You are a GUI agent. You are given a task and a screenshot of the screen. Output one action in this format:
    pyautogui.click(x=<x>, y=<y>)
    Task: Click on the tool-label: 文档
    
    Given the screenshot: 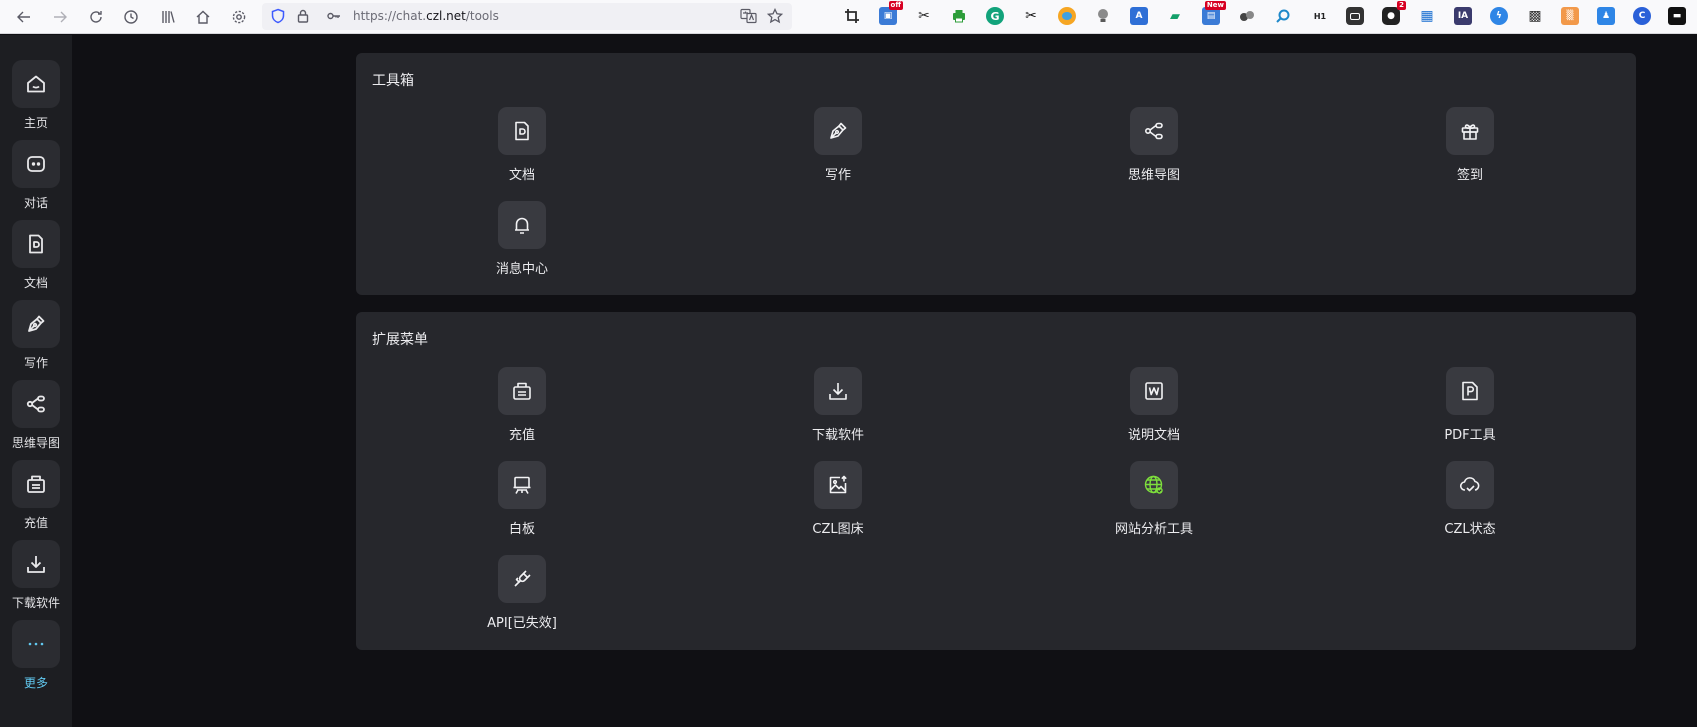 What is the action you would take?
    pyautogui.click(x=521, y=175)
    